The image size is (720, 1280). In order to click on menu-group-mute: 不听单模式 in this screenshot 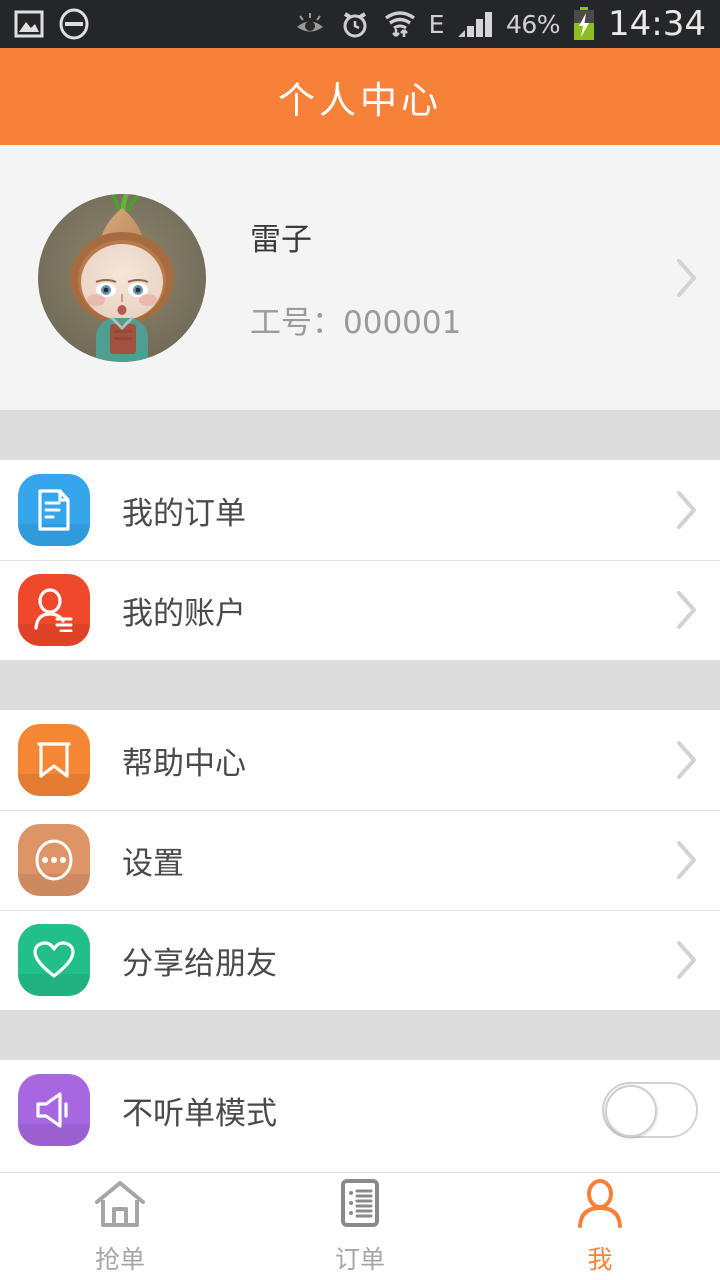, I will do `click(360, 1110)`.